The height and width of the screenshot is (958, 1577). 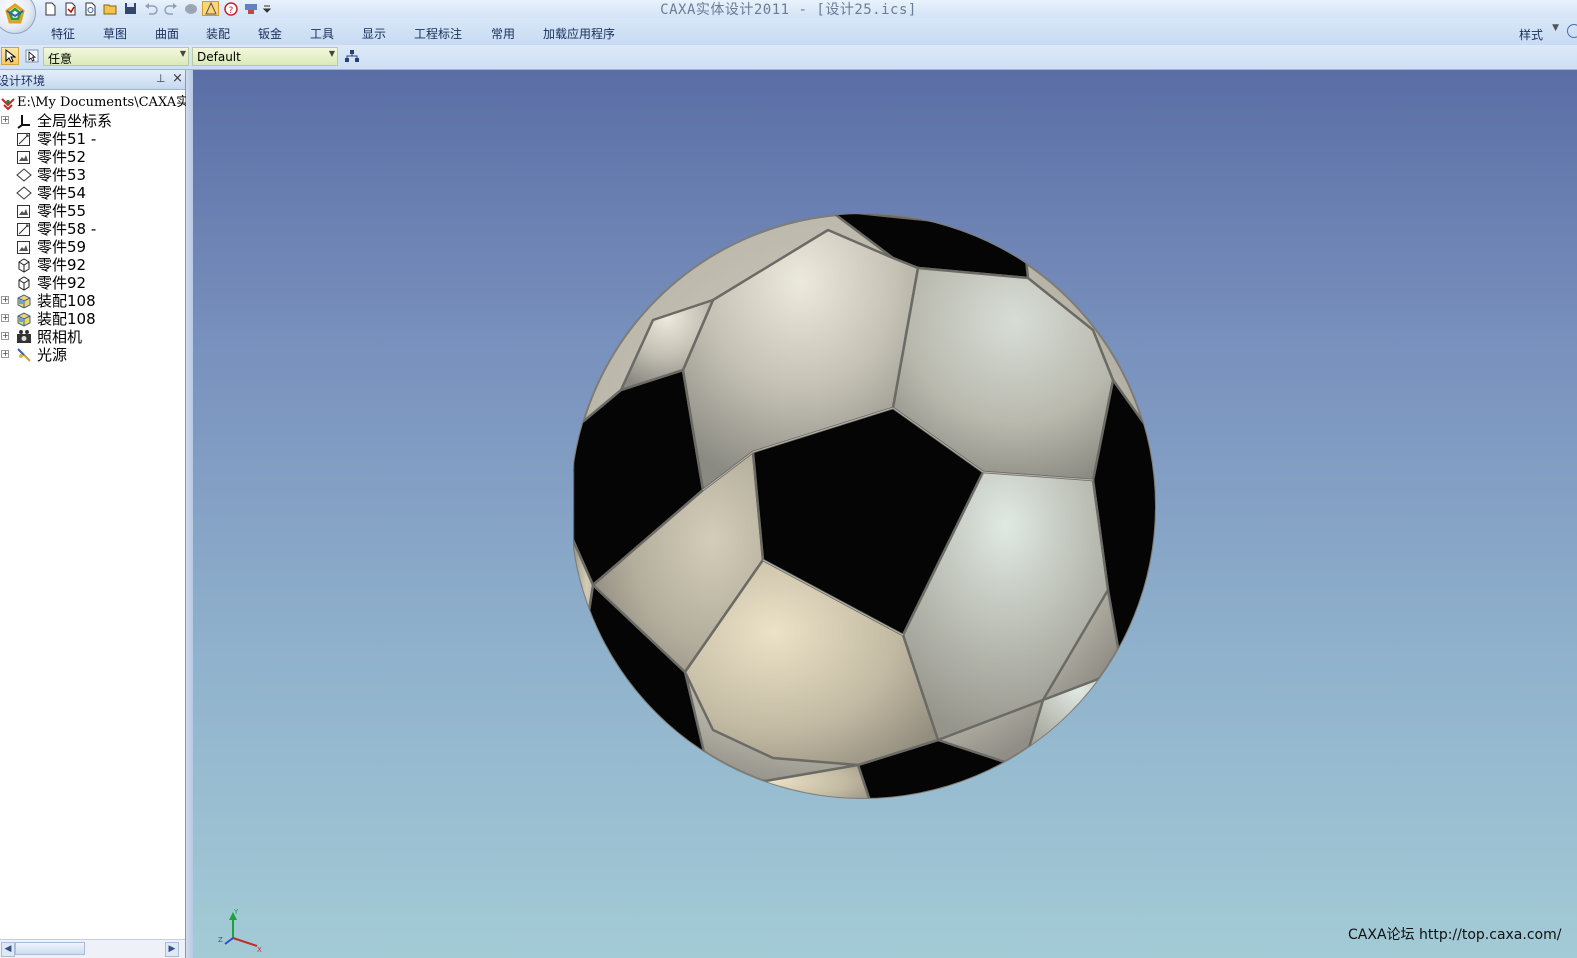 I want to click on tree-item-label: 光源, so click(x=52, y=355).